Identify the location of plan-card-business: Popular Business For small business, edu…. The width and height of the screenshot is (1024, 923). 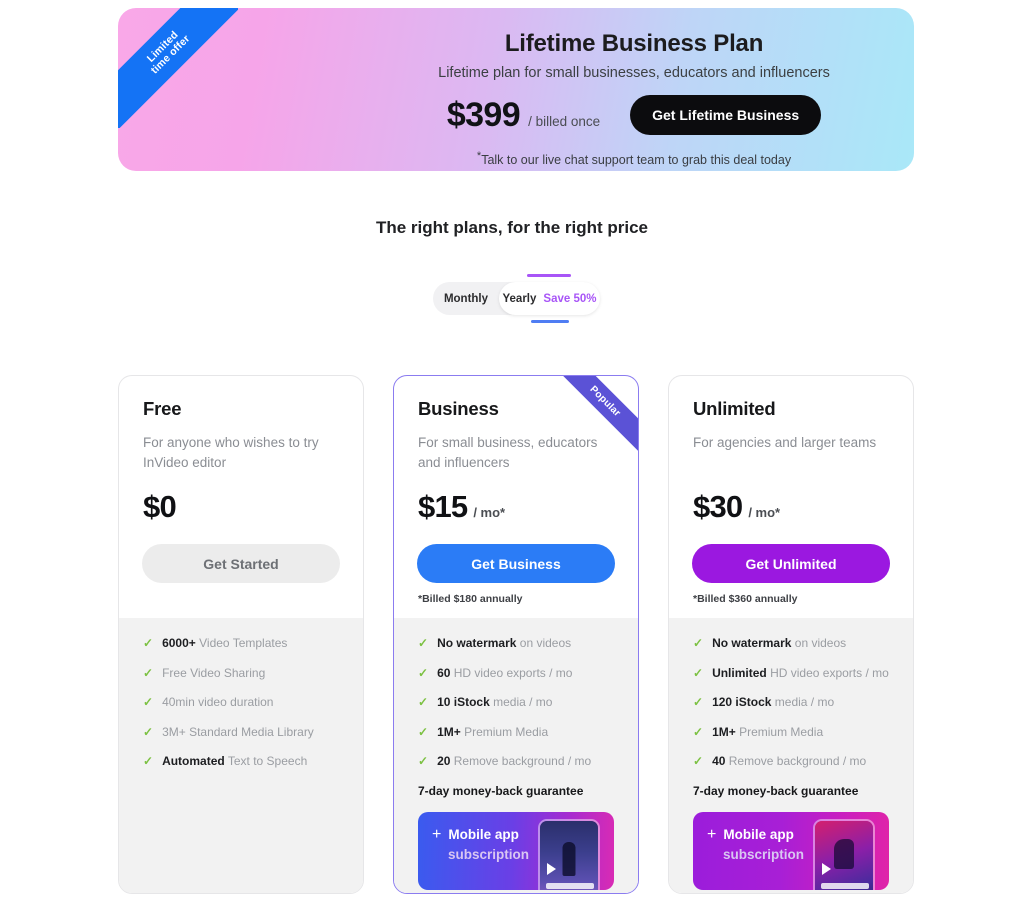
(516, 634).